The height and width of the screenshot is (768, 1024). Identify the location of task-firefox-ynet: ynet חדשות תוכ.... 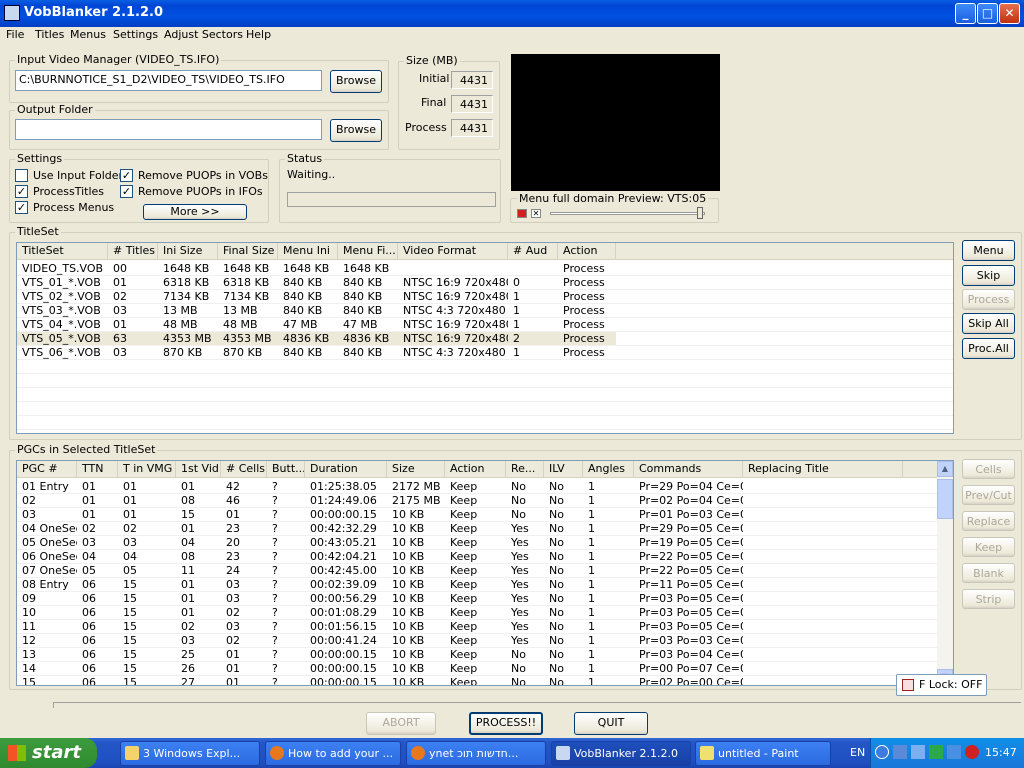
(476, 753).